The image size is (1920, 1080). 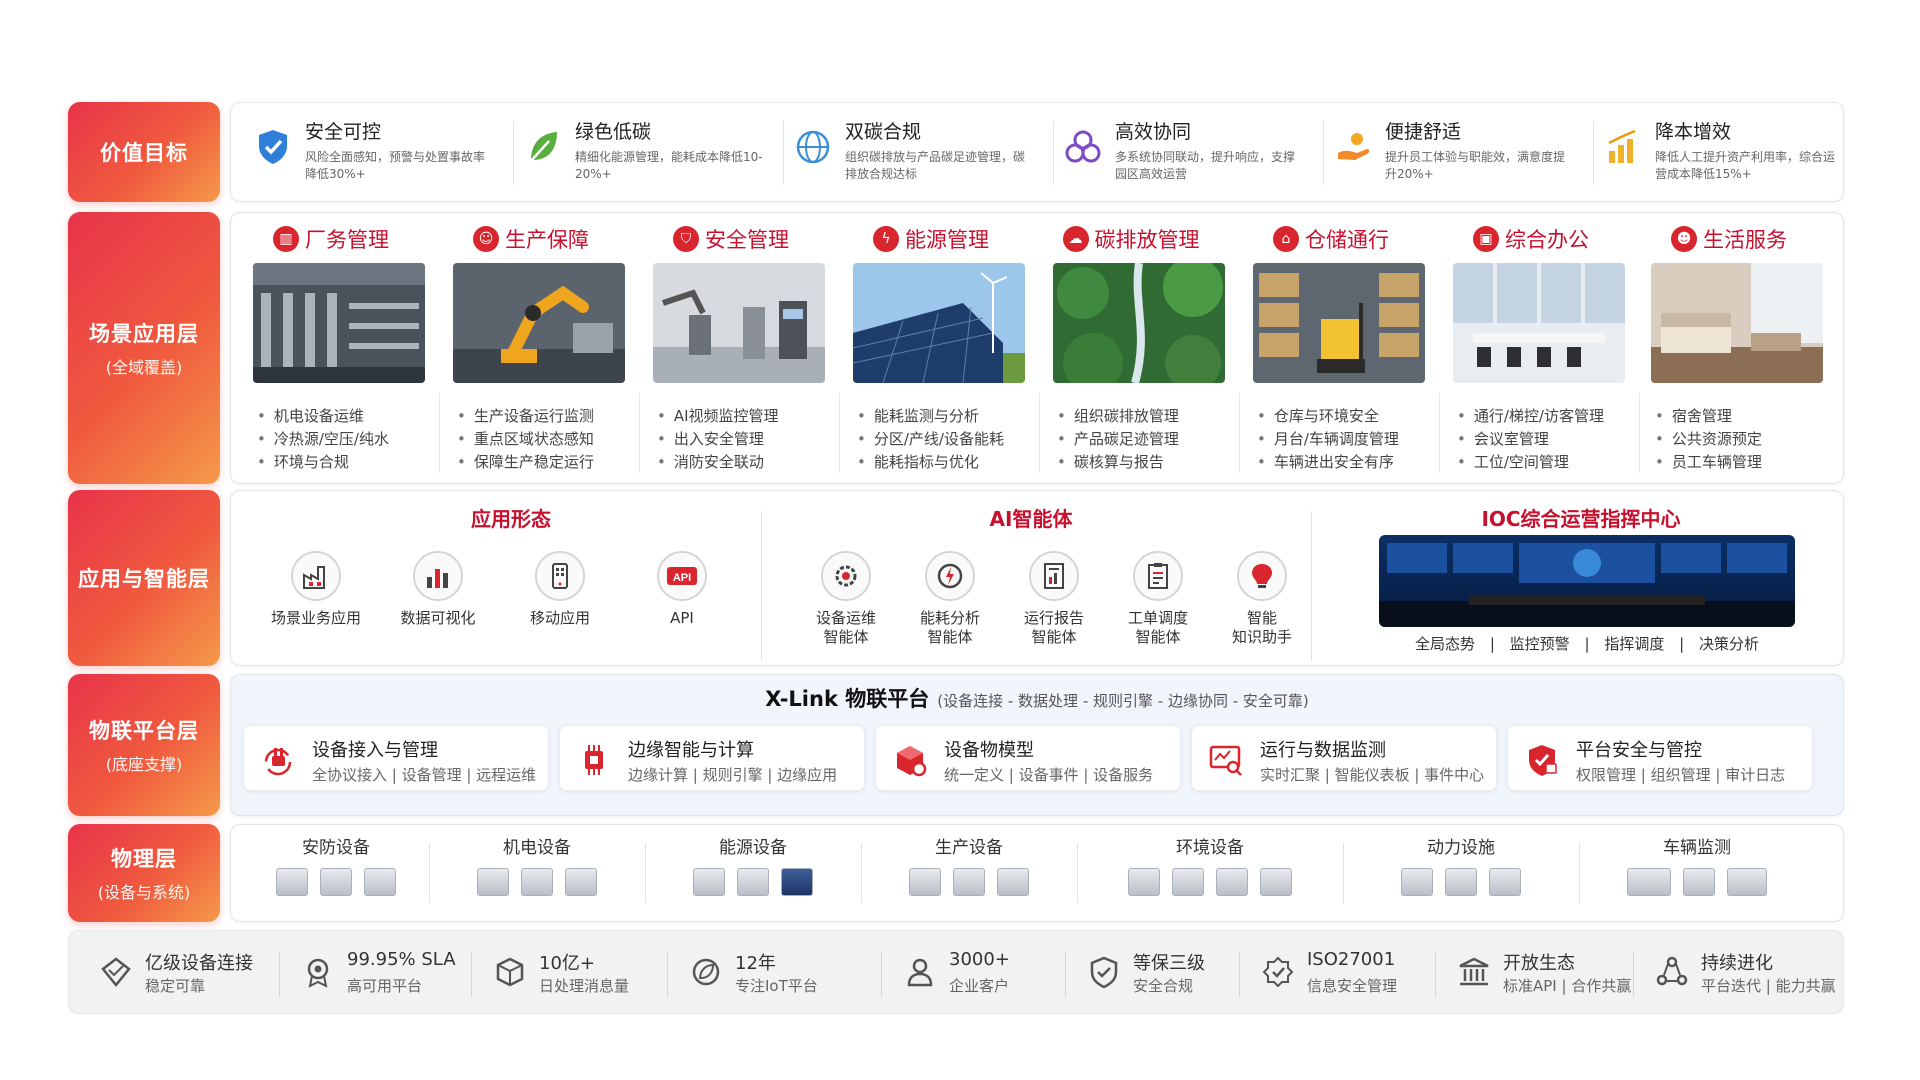 I want to click on physical-title: 机电设备, so click(x=537, y=848).